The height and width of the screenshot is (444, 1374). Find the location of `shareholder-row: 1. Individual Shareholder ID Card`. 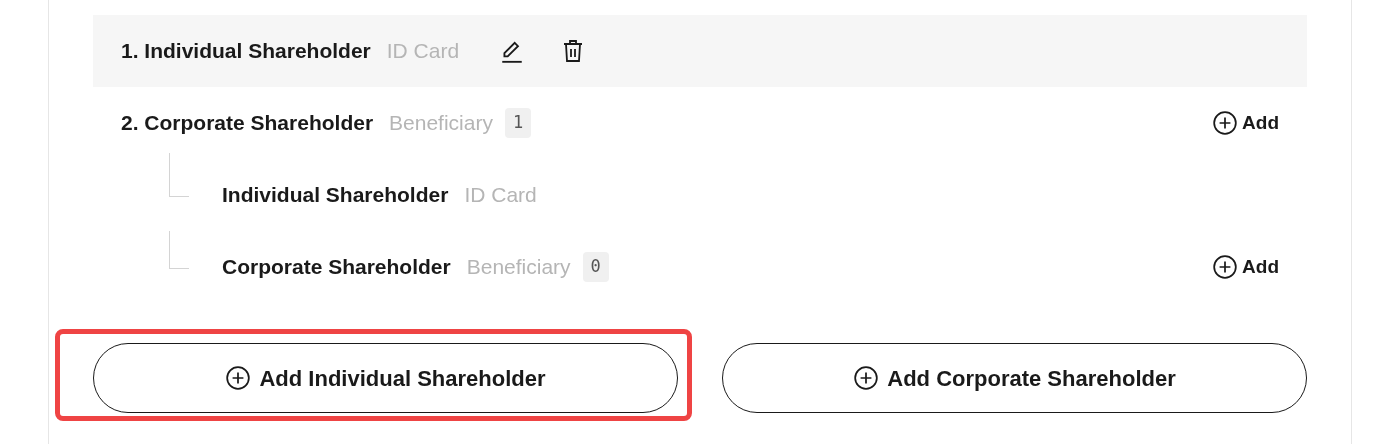

shareholder-row: 1. Individual Shareholder ID Card is located at coordinates (700, 51).